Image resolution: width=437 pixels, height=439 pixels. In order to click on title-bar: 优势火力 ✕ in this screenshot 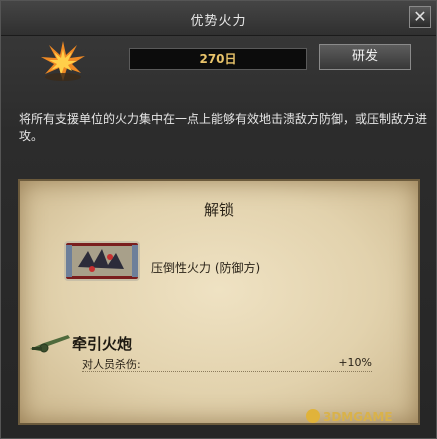, I will do `click(218, 18)`.